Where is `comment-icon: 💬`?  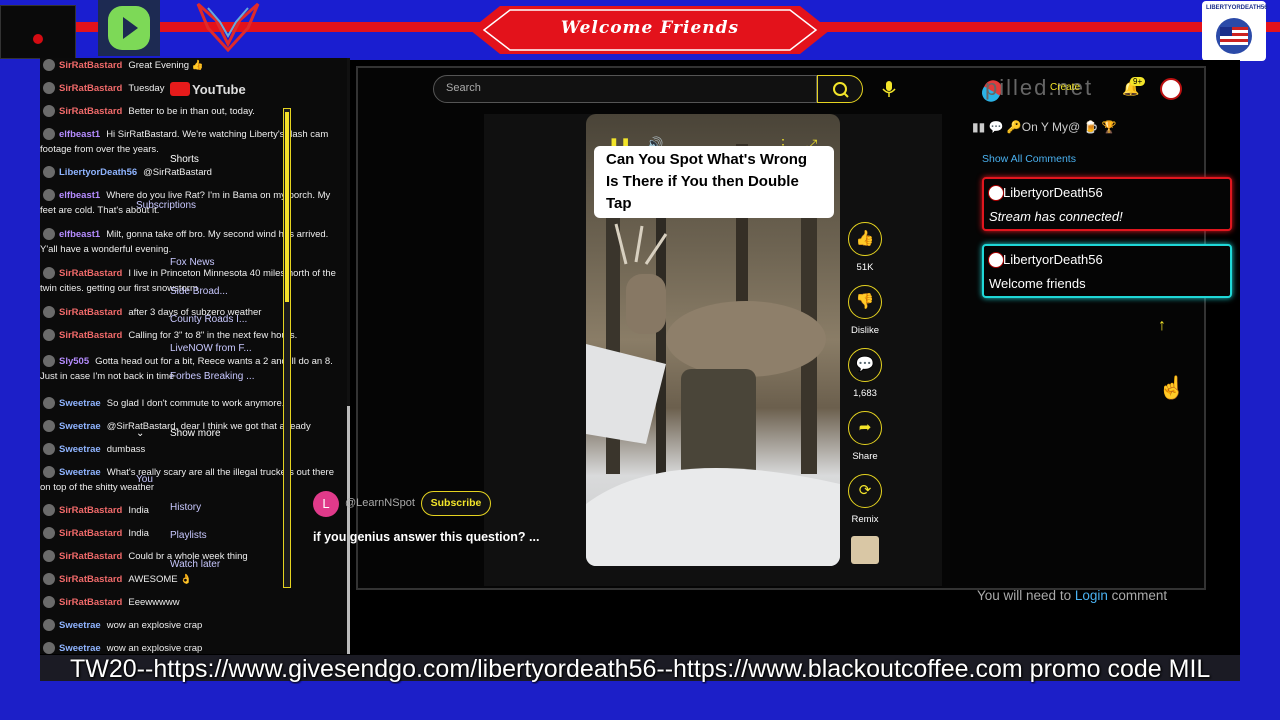
comment-icon: 💬 is located at coordinates (865, 365).